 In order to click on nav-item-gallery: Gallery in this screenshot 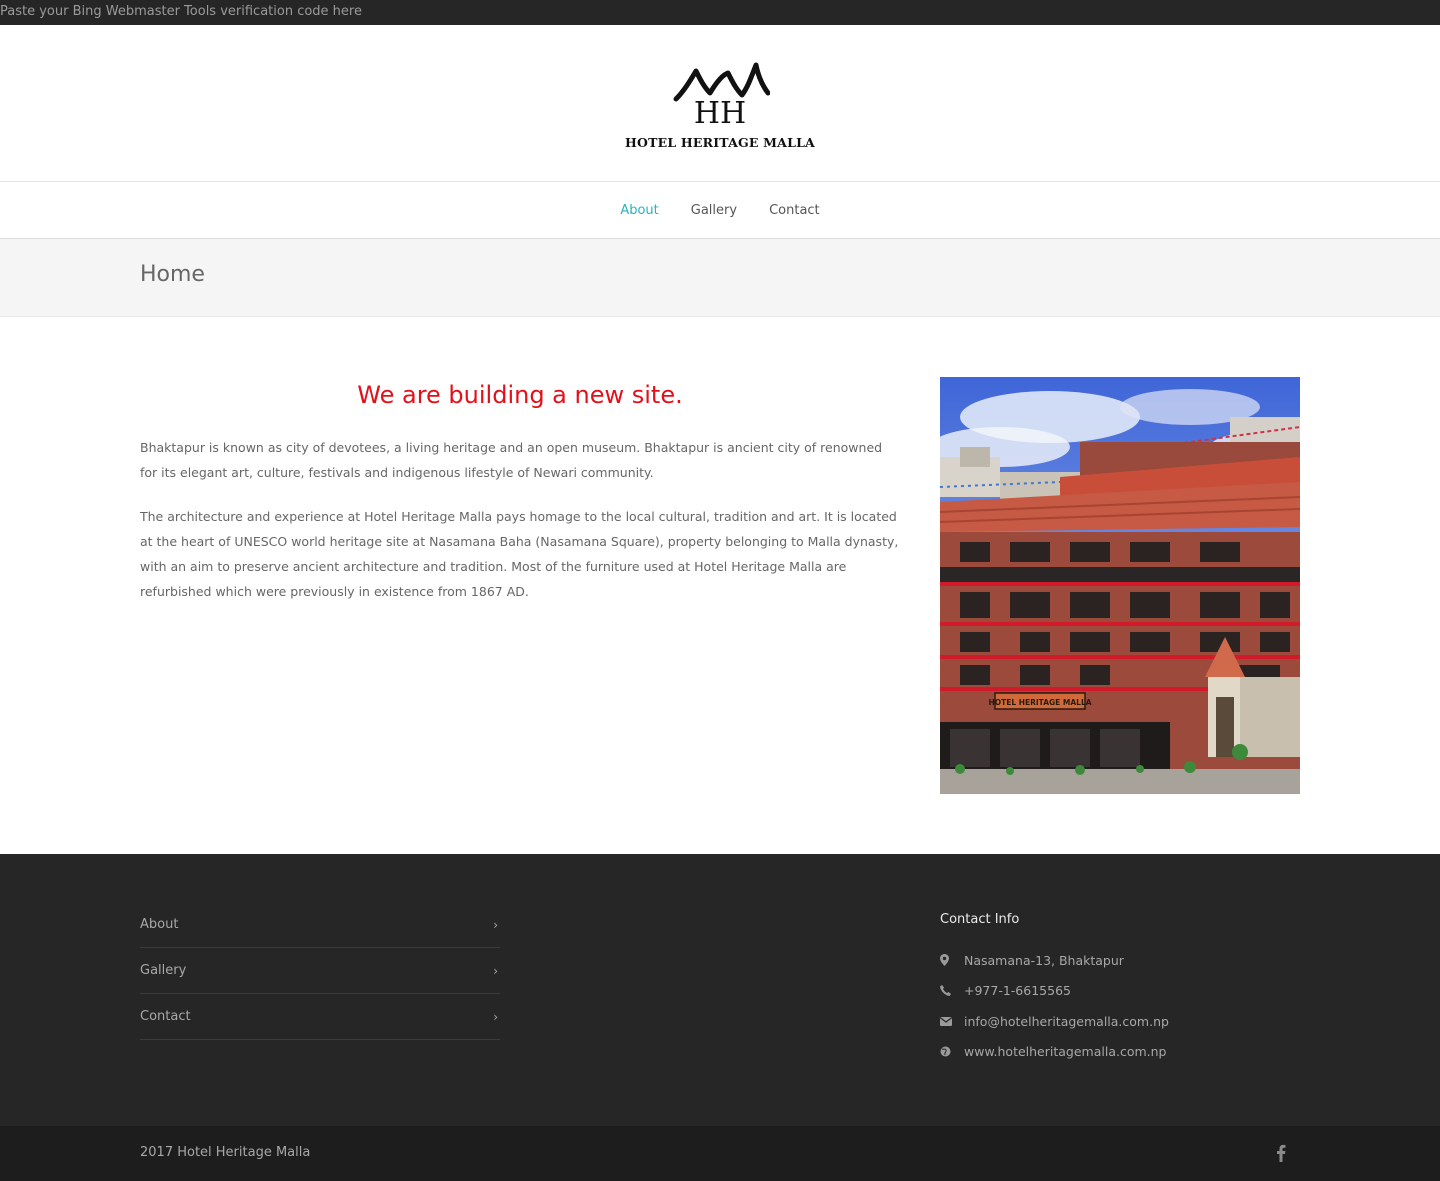, I will do `click(714, 210)`.